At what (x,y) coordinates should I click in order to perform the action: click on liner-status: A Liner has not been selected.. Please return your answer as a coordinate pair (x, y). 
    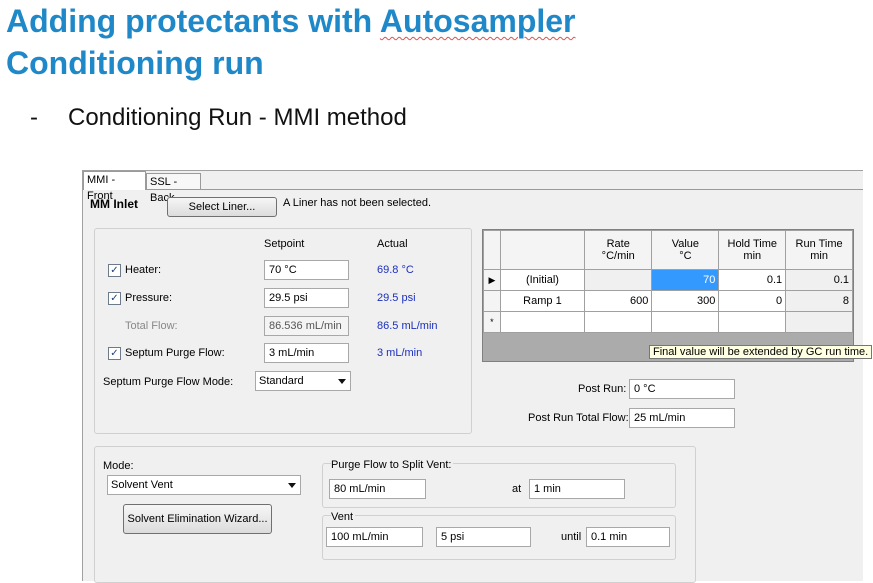
    Looking at the image, I should click on (357, 203).